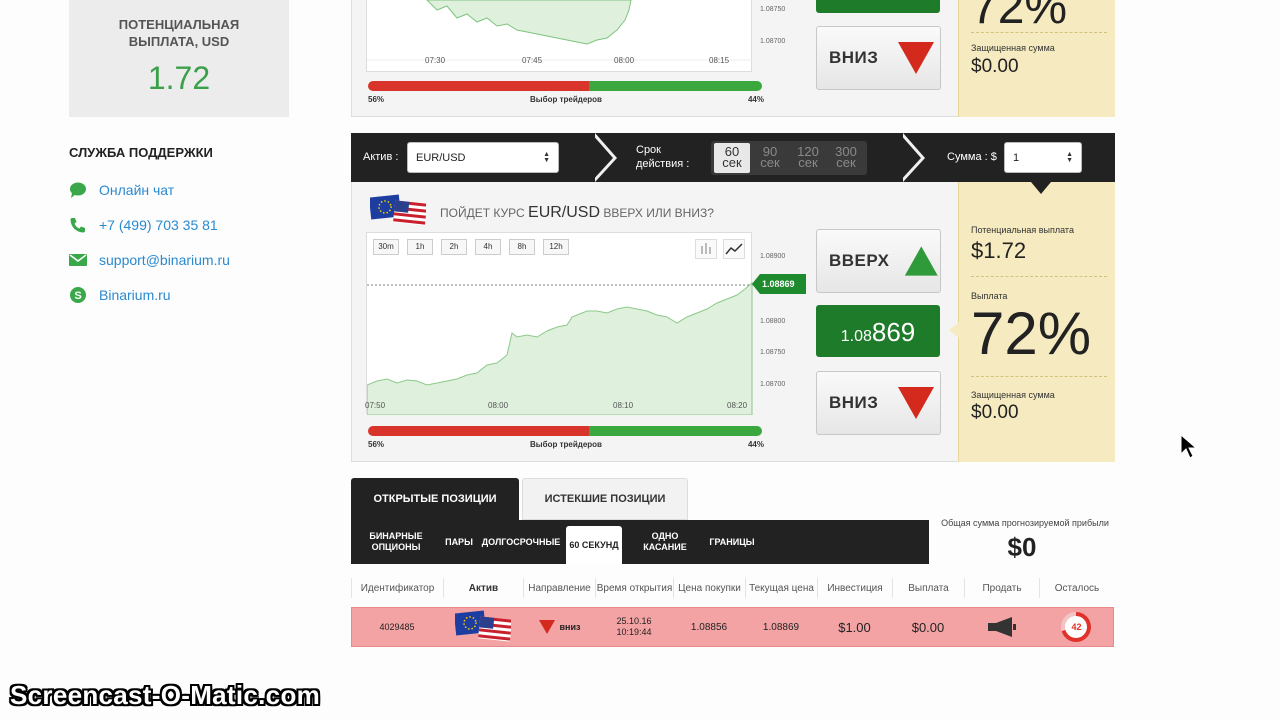 The width and height of the screenshot is (1280, 720). Describe the element at coordinates (808, 158) in the screenshot. I see `period-option-120: 120 сек` at that location.